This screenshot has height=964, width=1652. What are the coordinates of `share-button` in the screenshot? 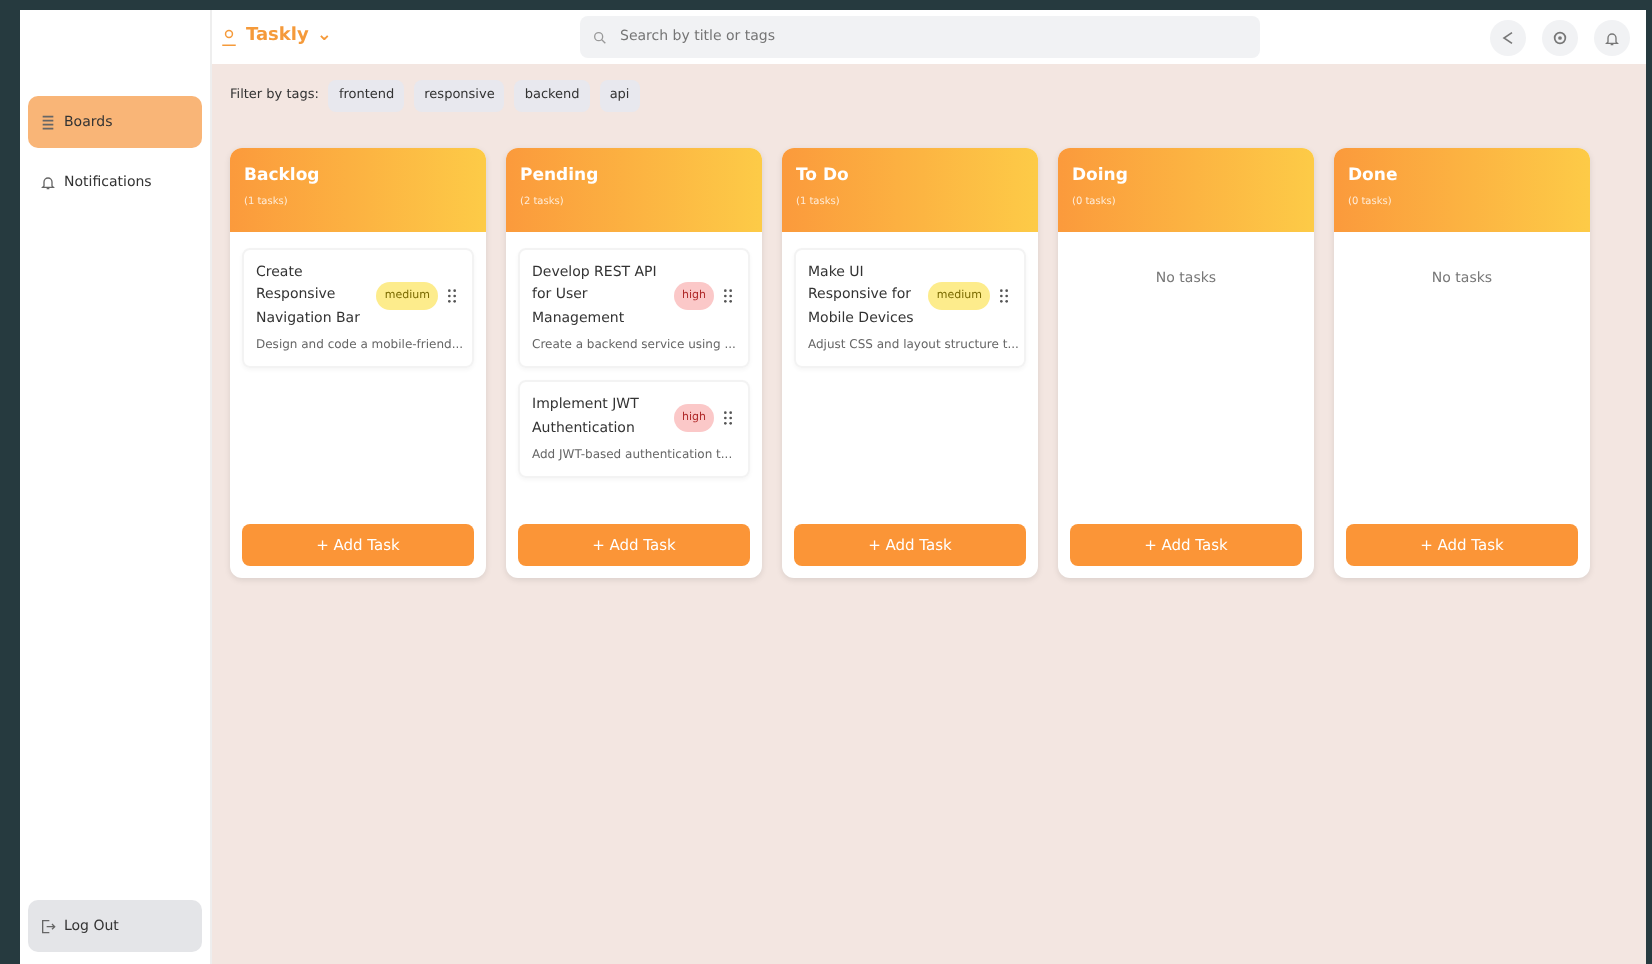 It's located at (1508, 37).